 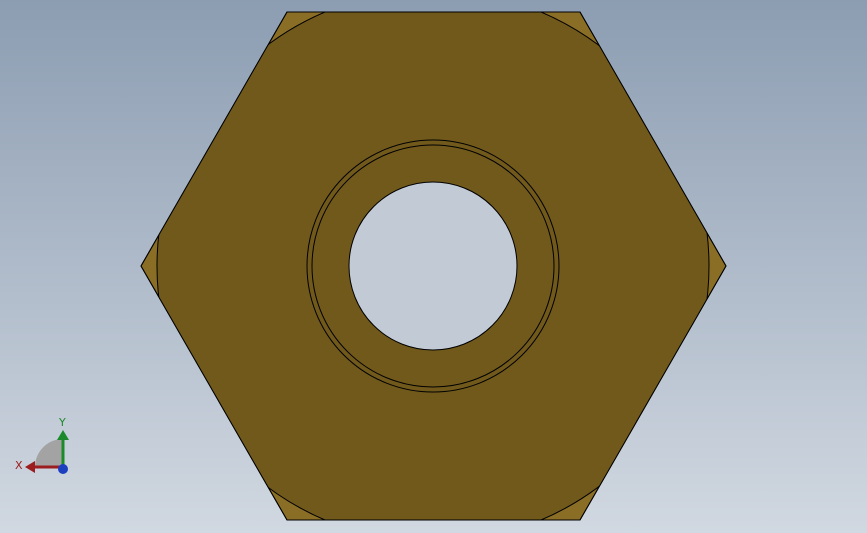 What do you see at coordinates (62, 422) in the screenshot?
I see `y-axis-label: Y` at bounding box center [62, 422].